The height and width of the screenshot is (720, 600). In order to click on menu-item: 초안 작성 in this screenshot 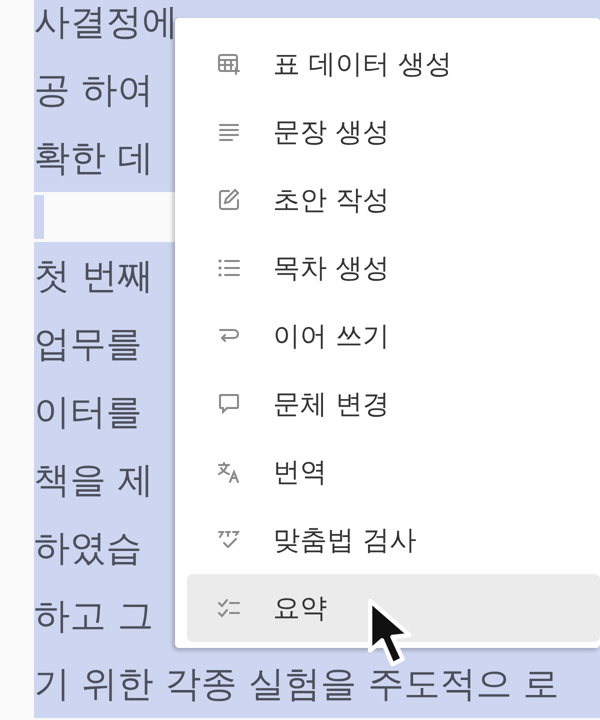, I will do `click(393, 200)`.